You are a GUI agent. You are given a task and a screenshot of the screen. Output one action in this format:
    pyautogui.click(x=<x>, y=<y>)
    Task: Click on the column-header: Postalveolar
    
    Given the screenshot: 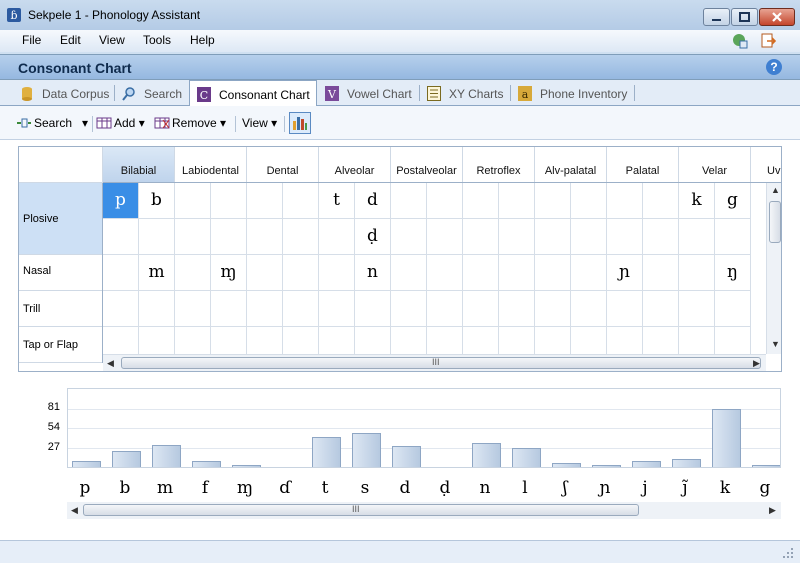 What is the action you would take?
    pyautogui.click(x=427, y=165)
    